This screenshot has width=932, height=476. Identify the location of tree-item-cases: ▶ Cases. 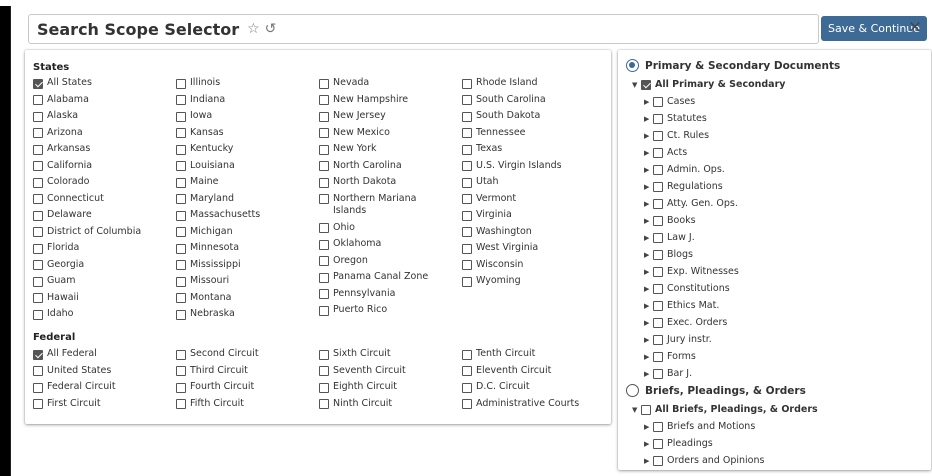
(708, 101).